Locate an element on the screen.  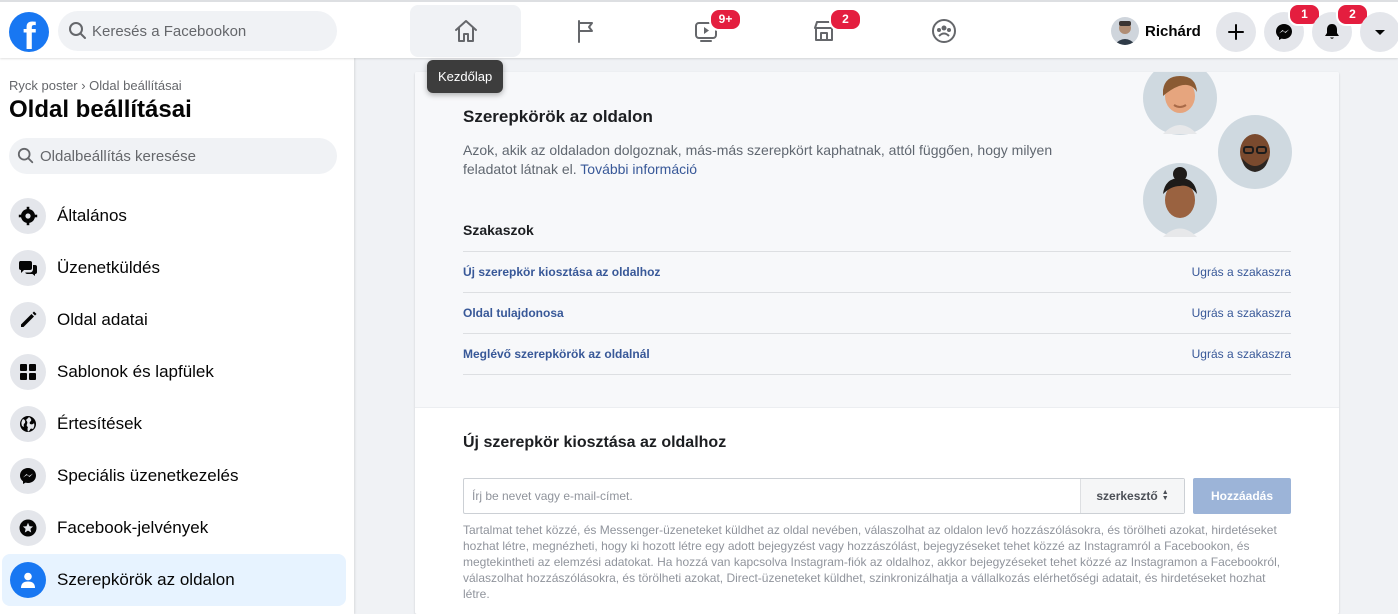
section-link-assign-role: Új szerepkör kiosztása az oldalhoz is located at coordinates (561, 272).